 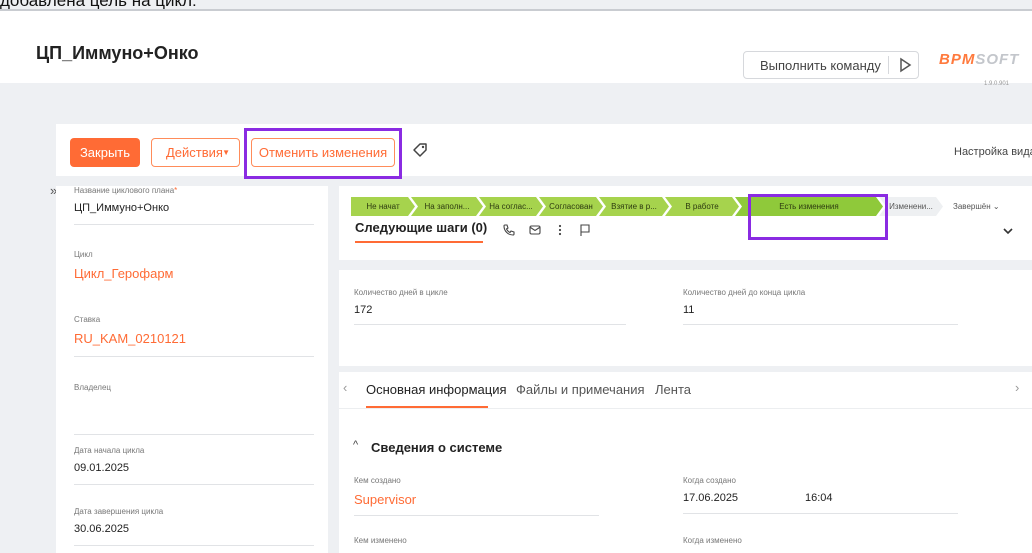 I want to click on field-label: Ставка, so click(x=87, y=319).